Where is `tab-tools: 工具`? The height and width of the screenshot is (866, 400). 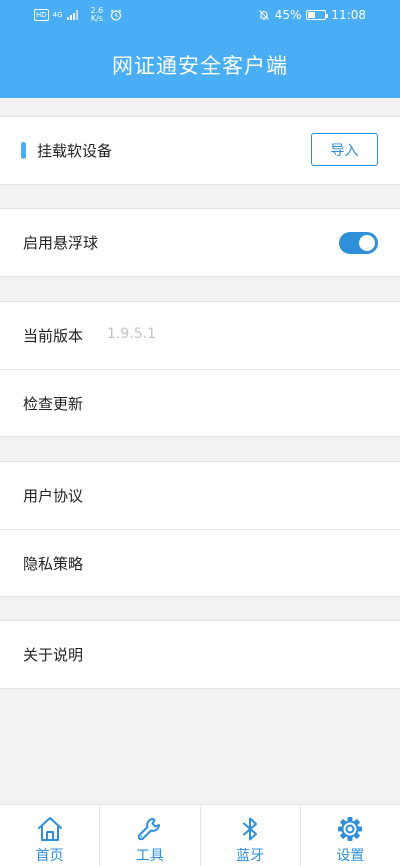
tab-tools: 工具 is located at coordinates (149, 835).